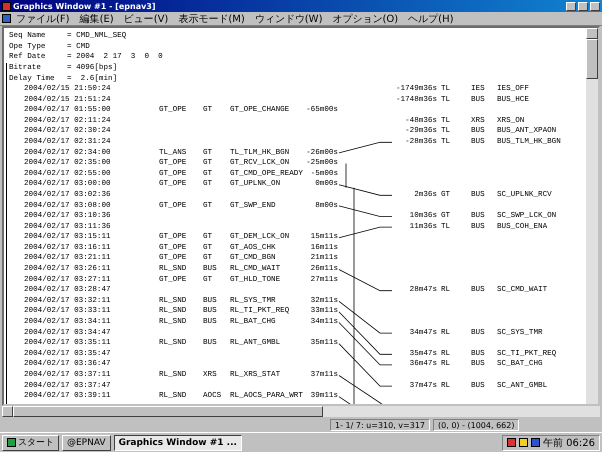 Image resolution: width=602 pixels, height=452 pixels. I want to click on close-button, so click(595, 6).